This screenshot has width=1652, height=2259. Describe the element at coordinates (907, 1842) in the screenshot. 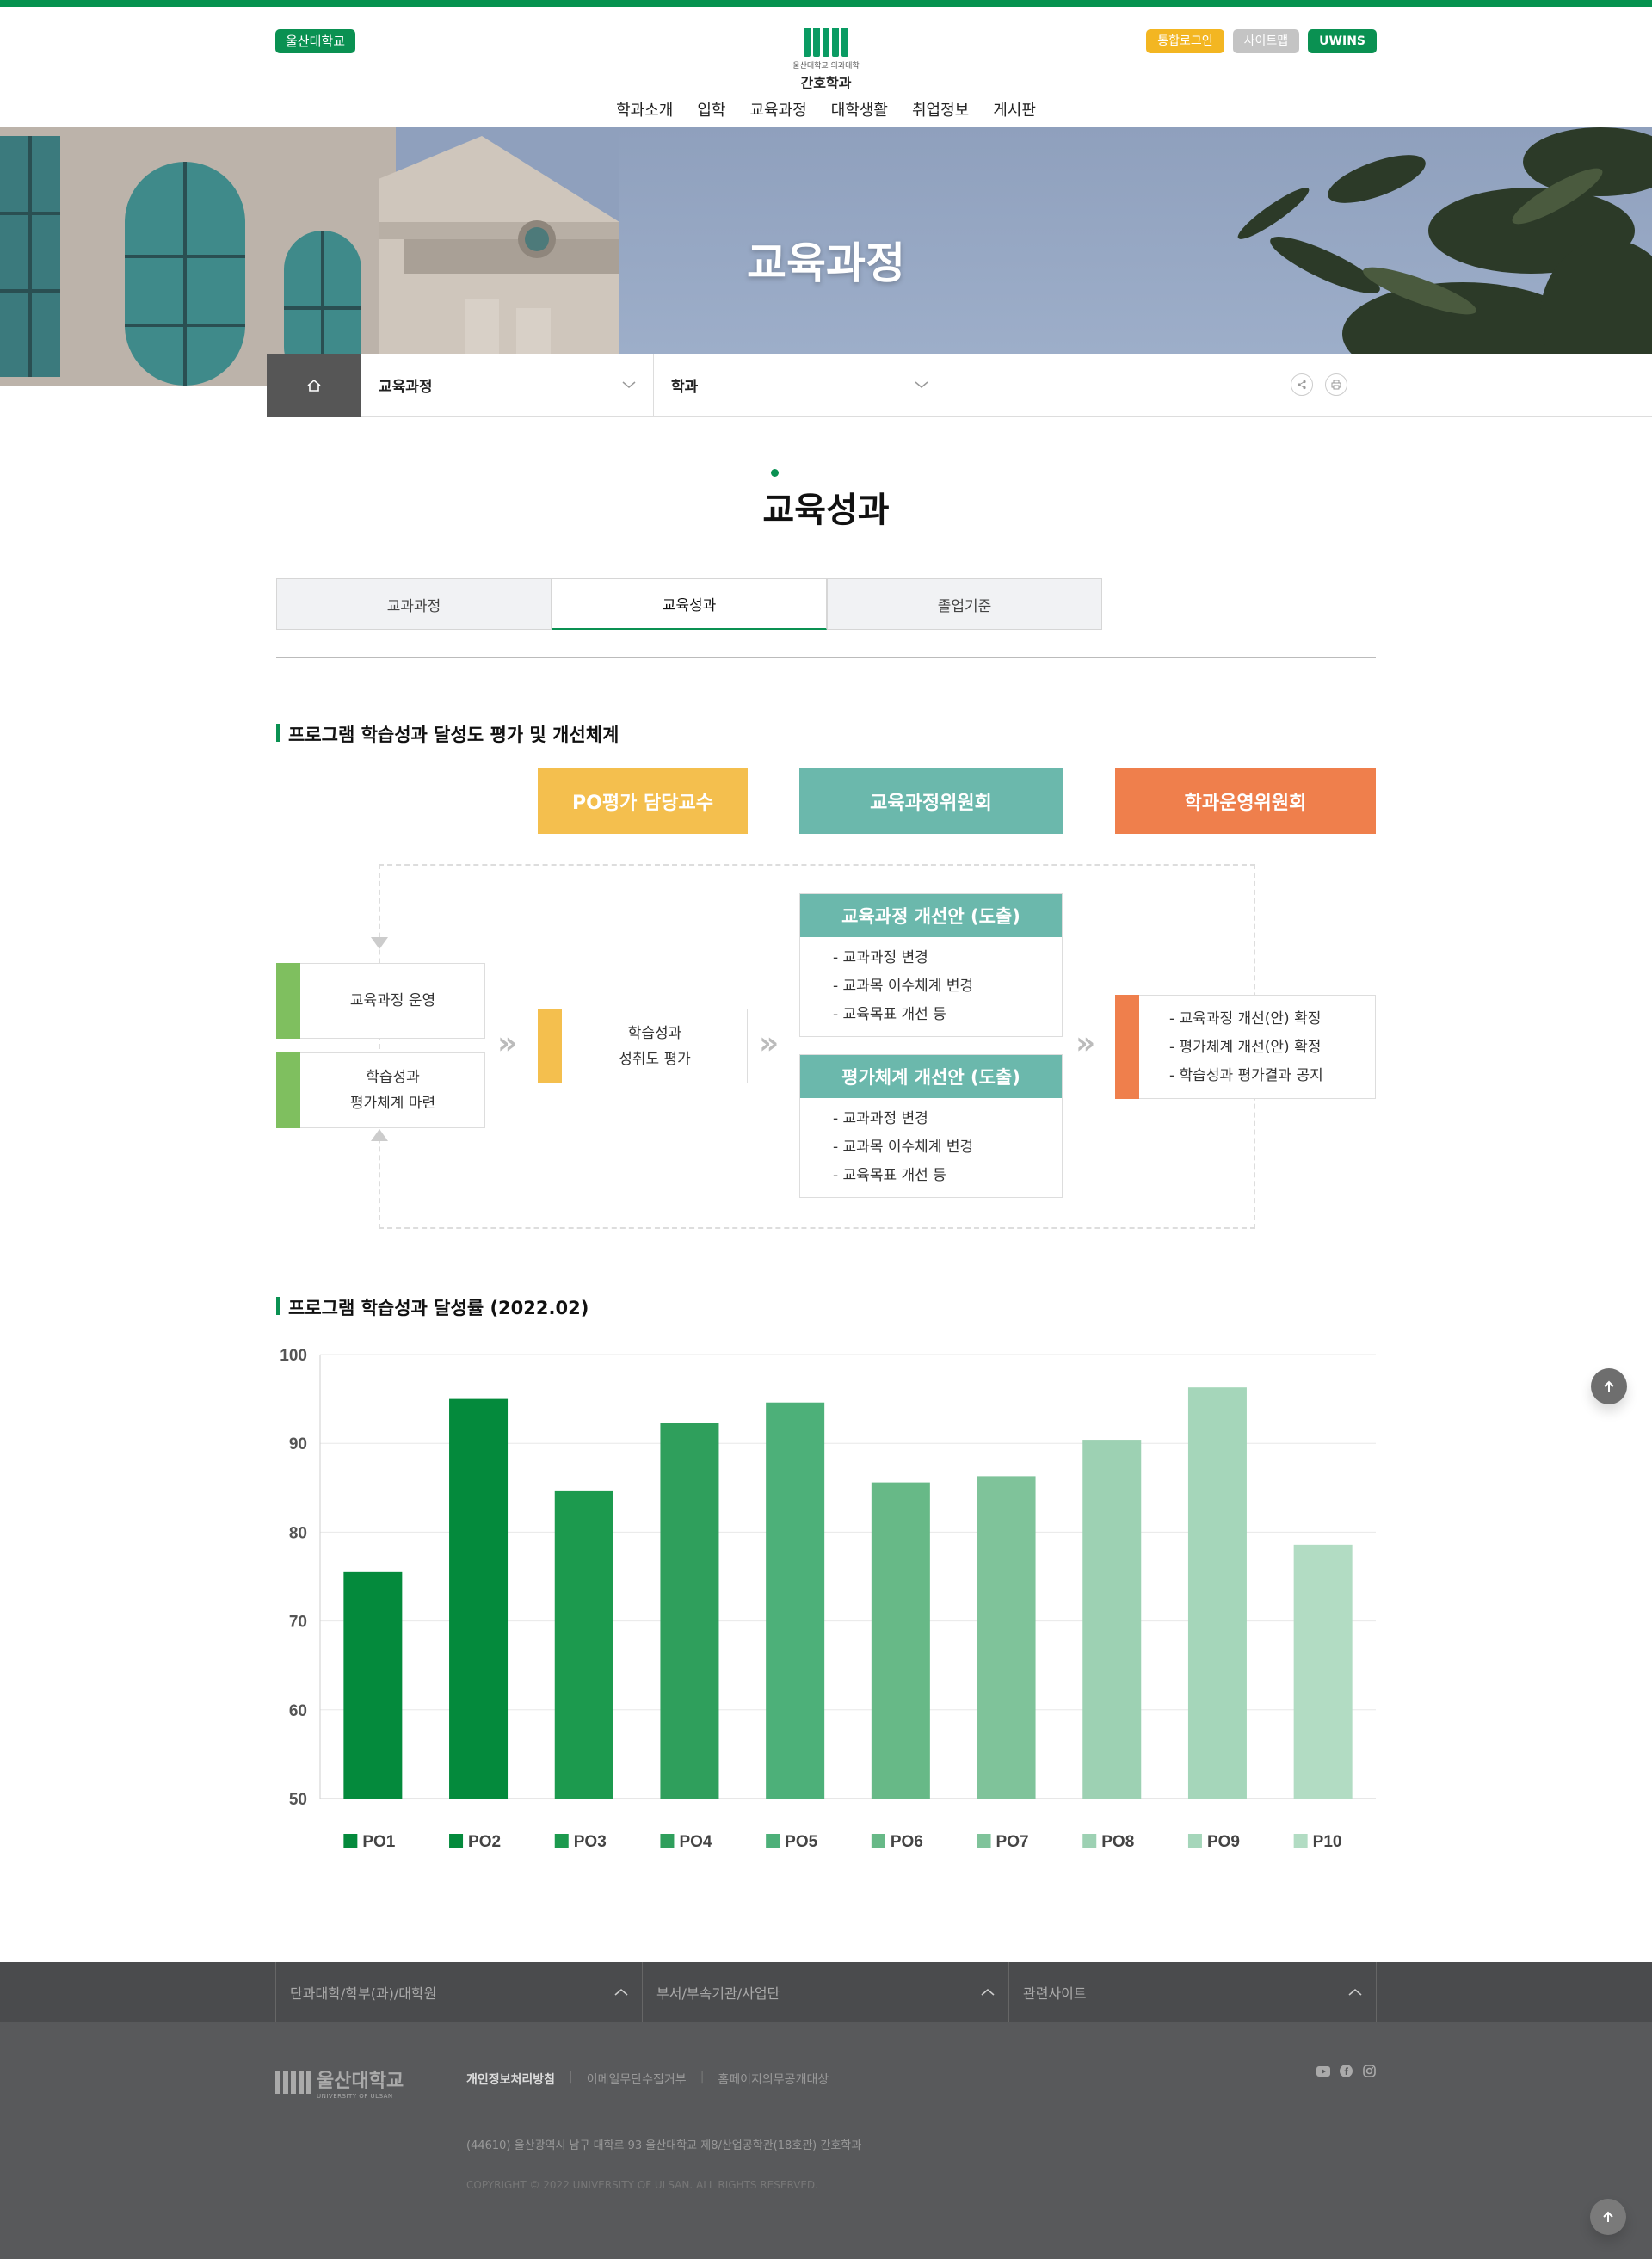

I see `chart-legend-label: PO6` at that location.